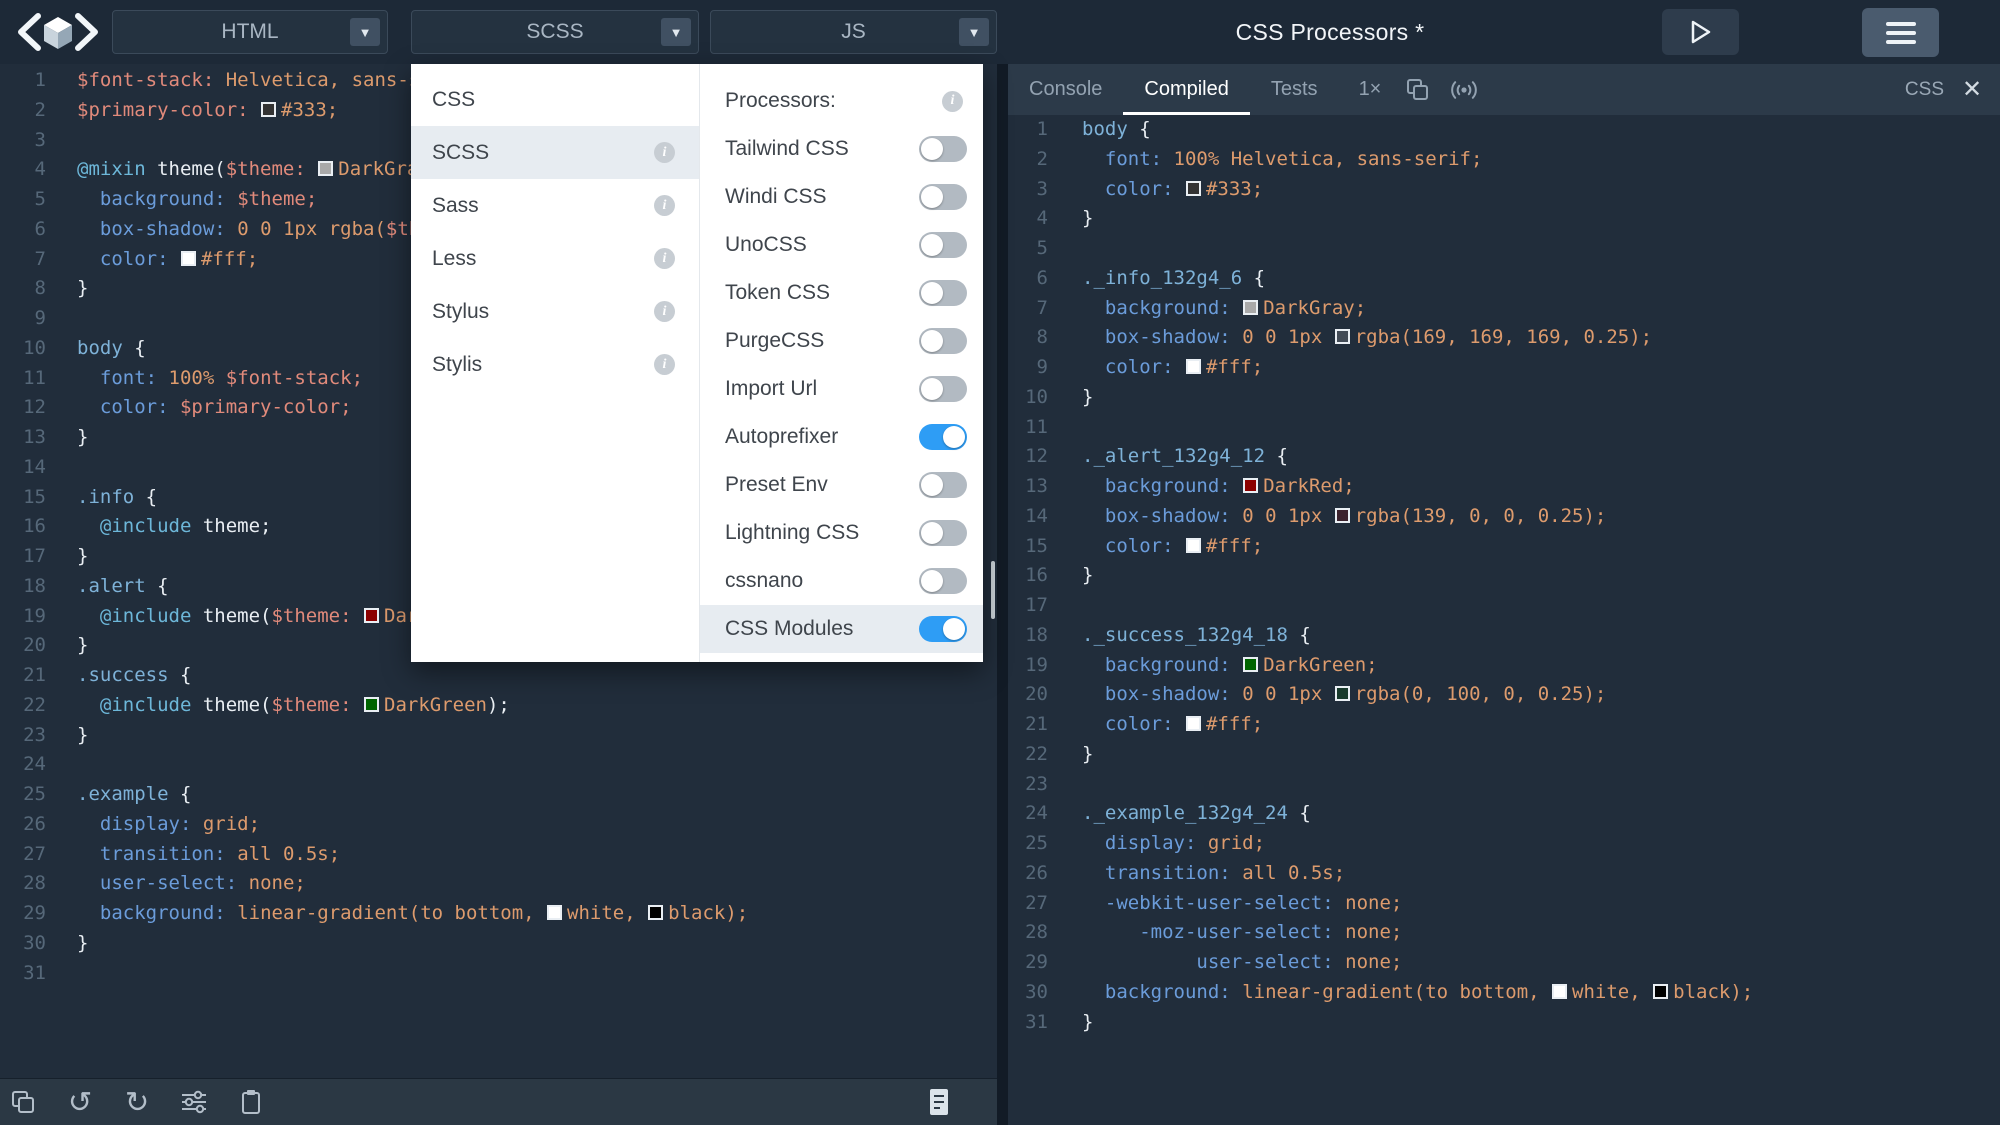 The image size is (2000, 1125). Describe the element at coordinates (943, 197) in the screenshot. I see `toggle-windi-css` at that location.